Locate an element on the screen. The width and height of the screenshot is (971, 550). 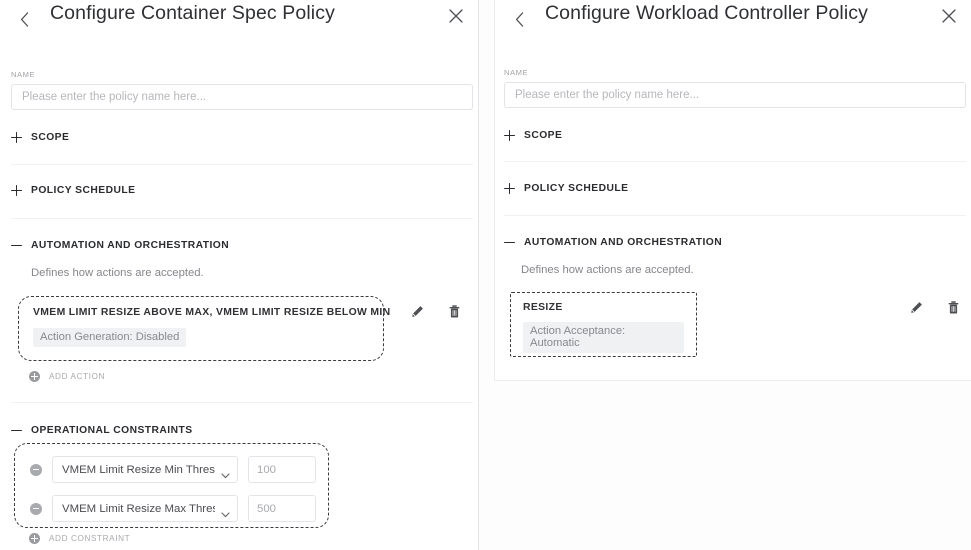
constraint-type-select-wrap: VMEM Limit Resize Min Thresho is located at coordinates (145, 469).